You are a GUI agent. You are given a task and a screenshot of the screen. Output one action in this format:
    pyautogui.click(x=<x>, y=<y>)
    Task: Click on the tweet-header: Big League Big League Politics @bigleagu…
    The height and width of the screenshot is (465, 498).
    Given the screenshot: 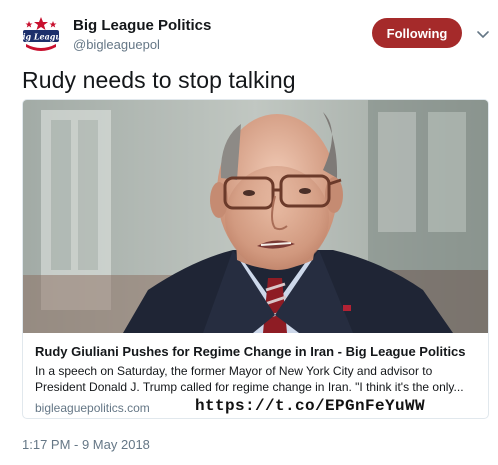 What is the action you would take?
    pyautogui.click(x=252, y=34)
    